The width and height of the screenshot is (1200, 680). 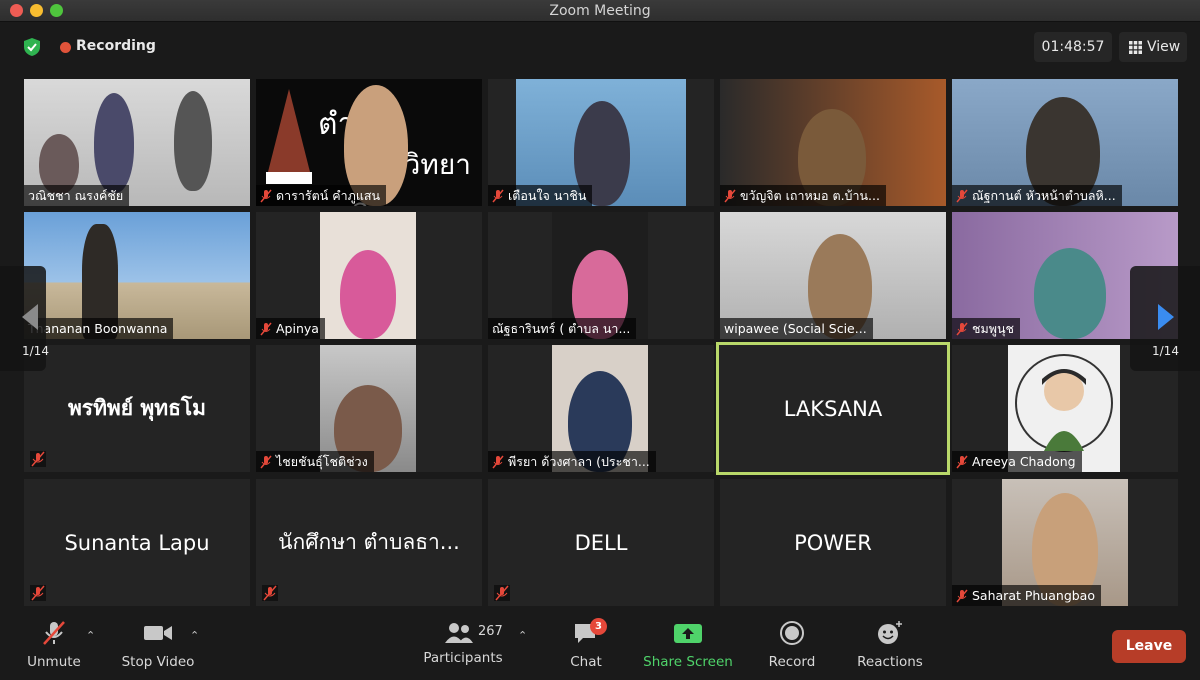 I want to click on participant-tile: DELL, so click(x=601, y=542).